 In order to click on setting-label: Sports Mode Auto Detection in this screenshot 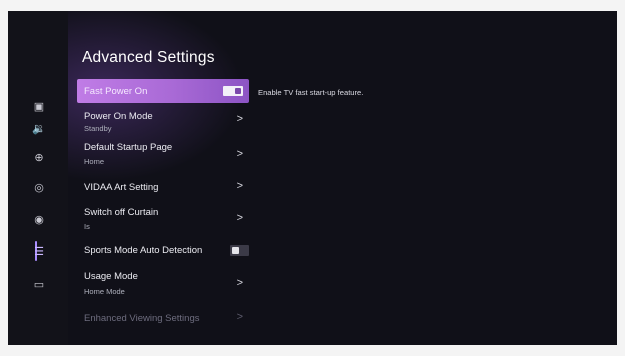, I will do `click(143, 250)`.